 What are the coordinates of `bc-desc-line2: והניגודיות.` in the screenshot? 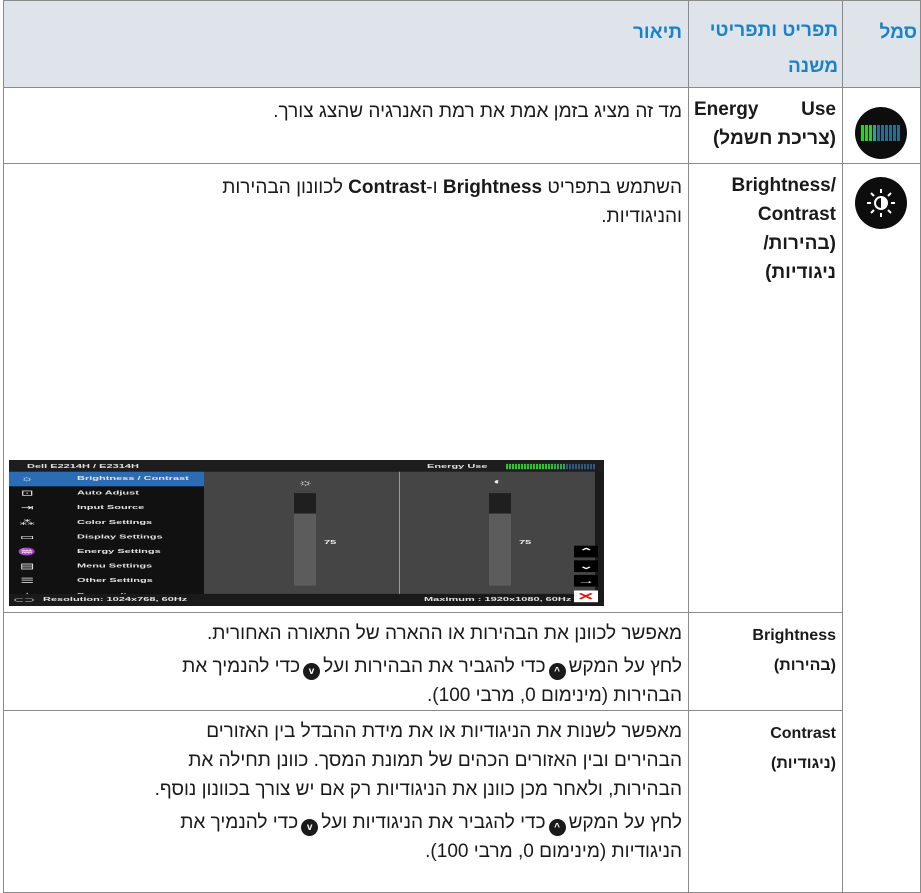 It's located at (641, 216).